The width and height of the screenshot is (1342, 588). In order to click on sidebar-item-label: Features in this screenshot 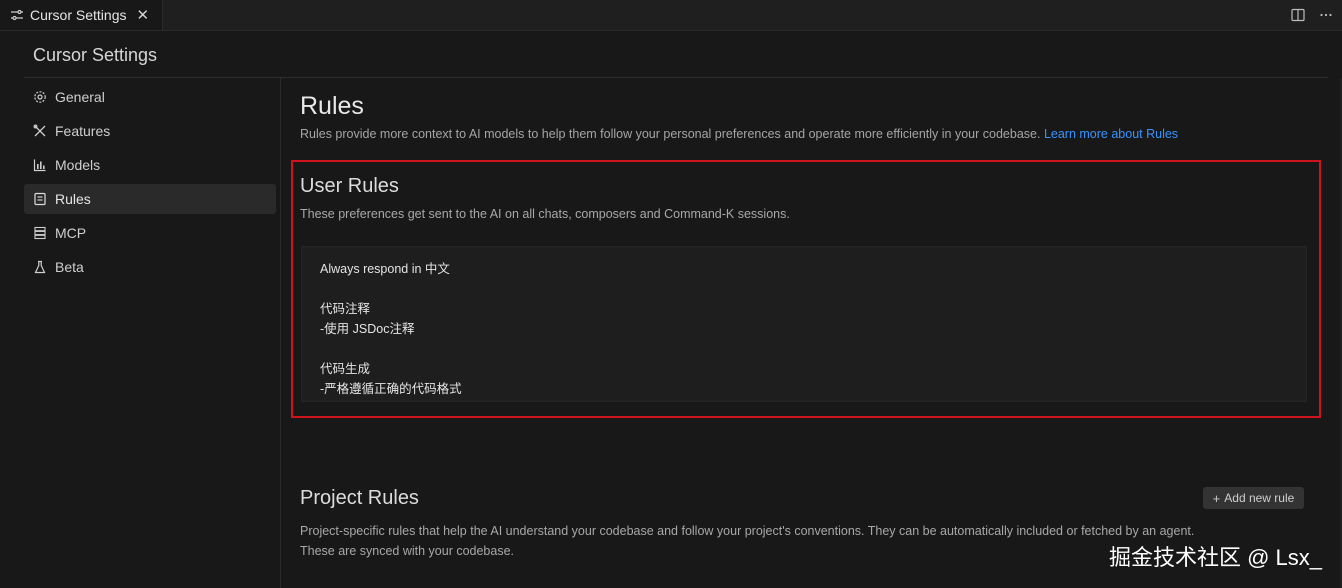, I will do `click(83, 131)`.